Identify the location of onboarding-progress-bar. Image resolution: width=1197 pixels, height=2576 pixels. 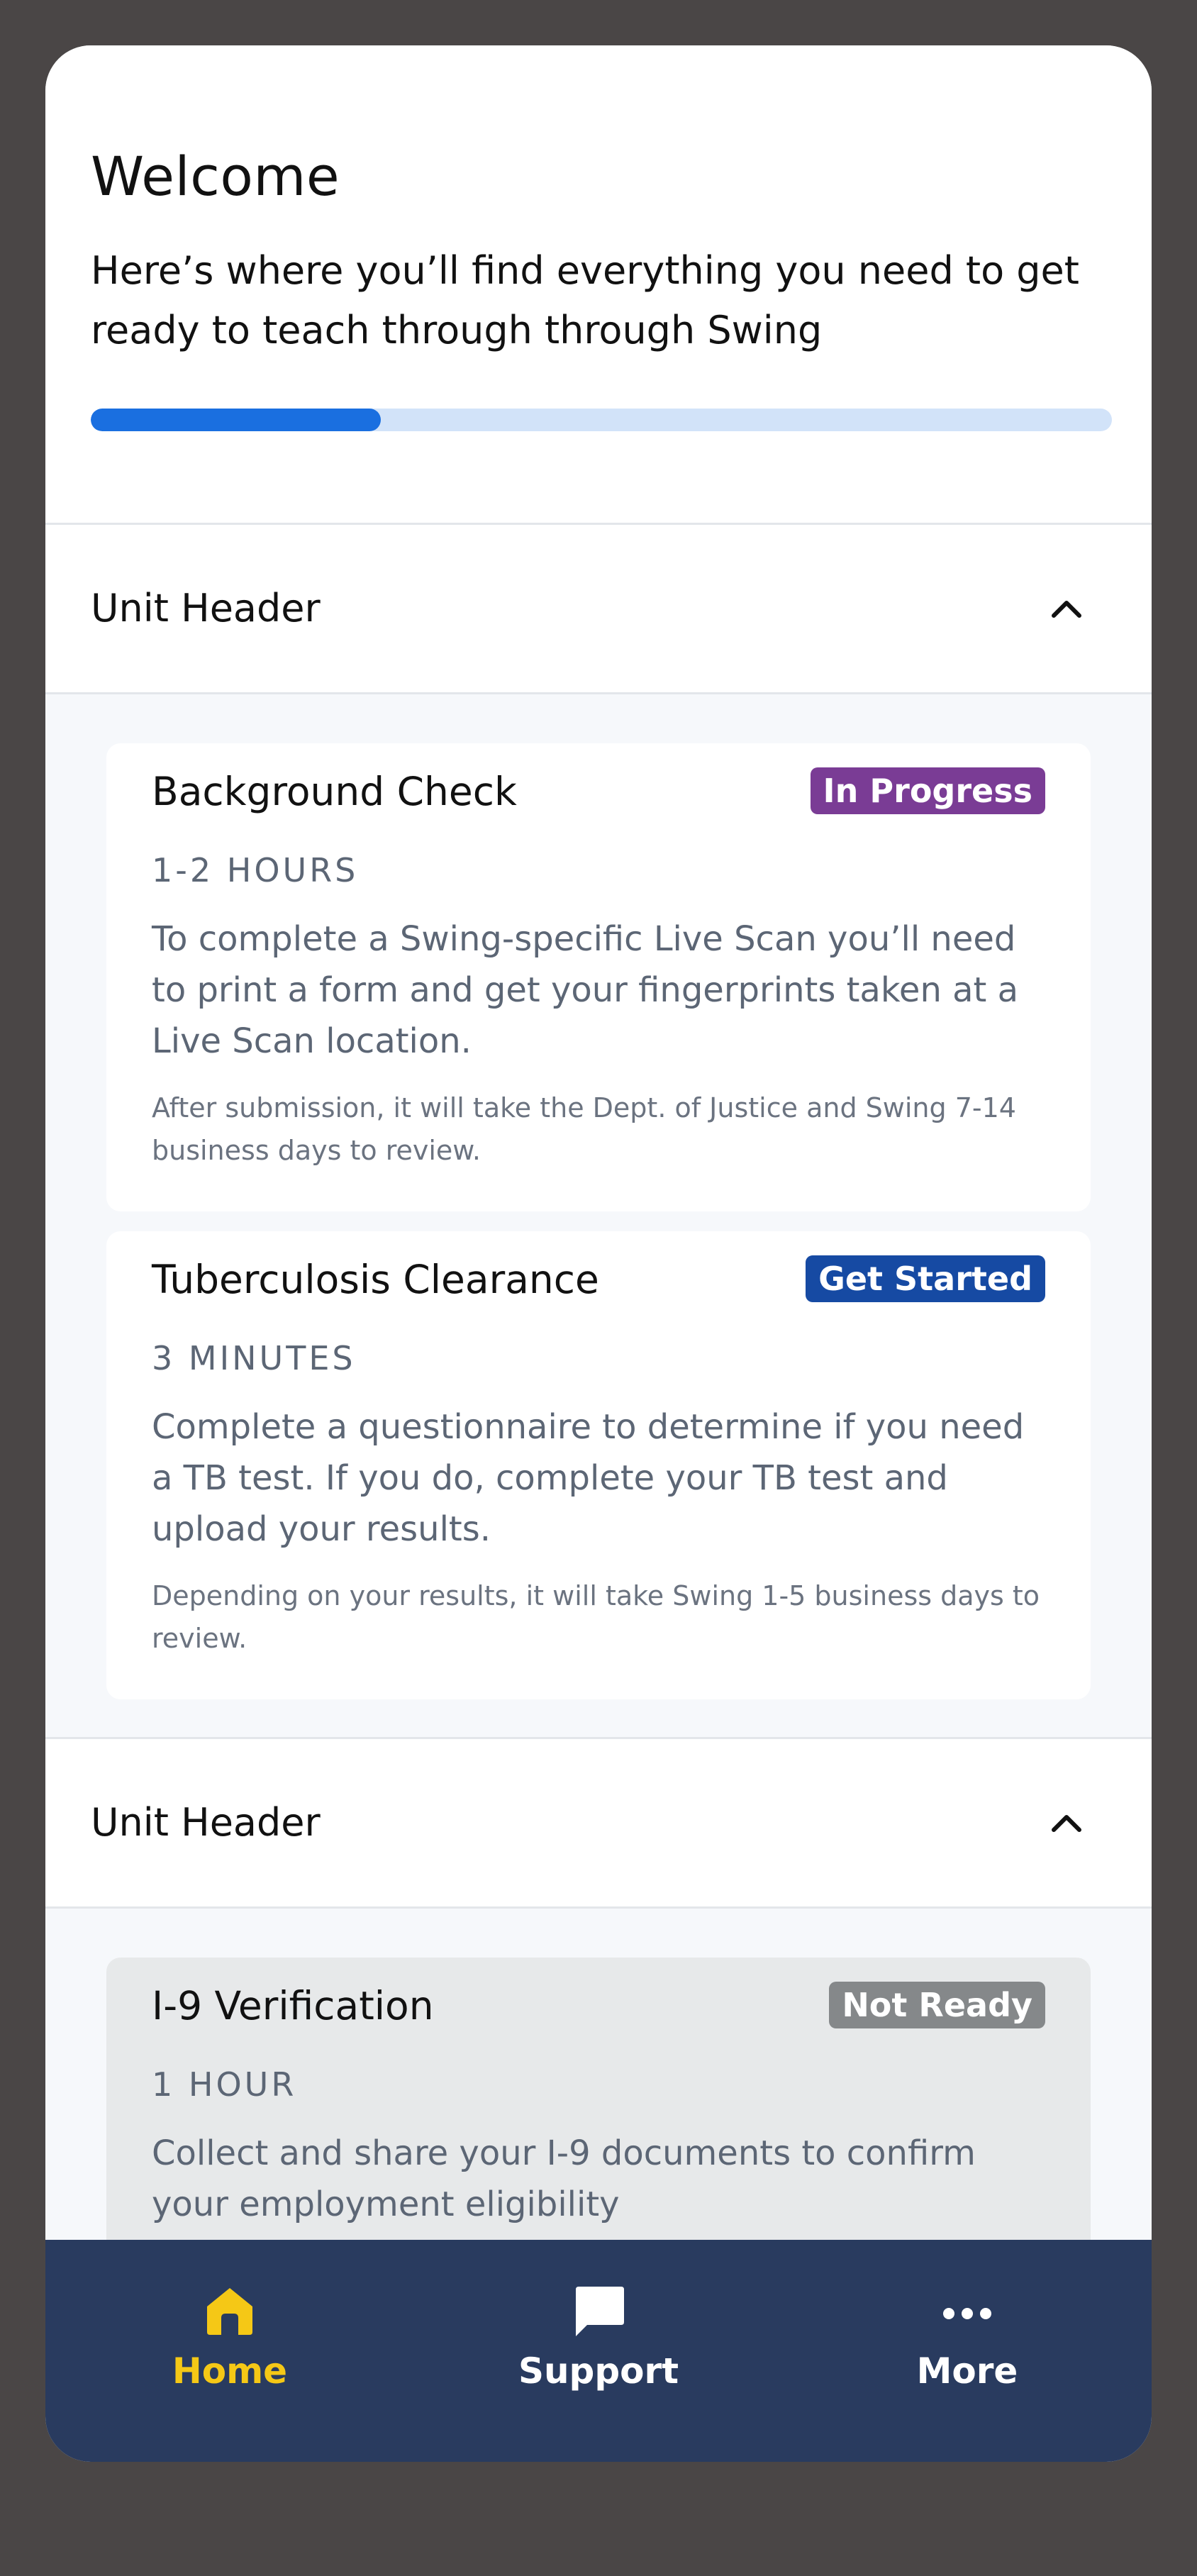
(601, 420).